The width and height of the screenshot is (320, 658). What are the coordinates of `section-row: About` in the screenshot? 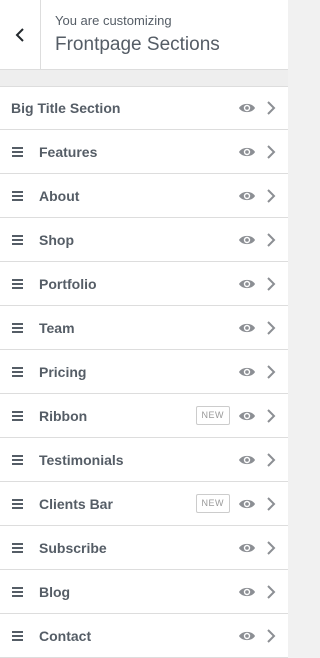 It's located at (144, 196).